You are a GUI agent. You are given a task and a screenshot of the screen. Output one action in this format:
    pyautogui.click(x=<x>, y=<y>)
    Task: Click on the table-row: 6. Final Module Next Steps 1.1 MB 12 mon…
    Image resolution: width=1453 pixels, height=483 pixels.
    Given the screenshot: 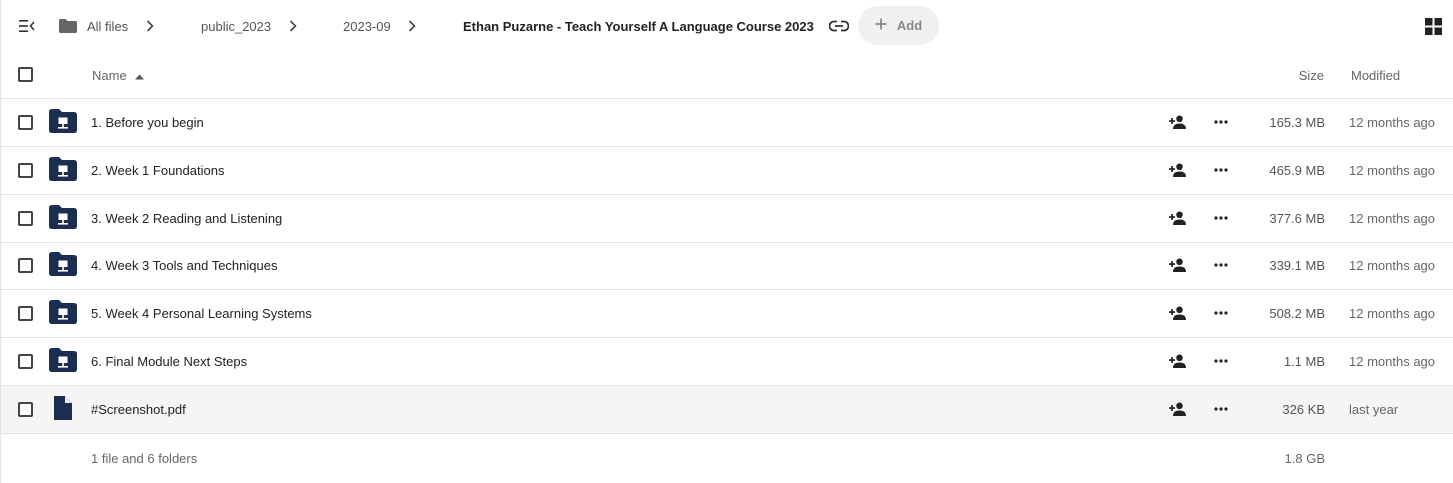 What is the action you would take?
    pyautogui.click(x=727, y=362)
    